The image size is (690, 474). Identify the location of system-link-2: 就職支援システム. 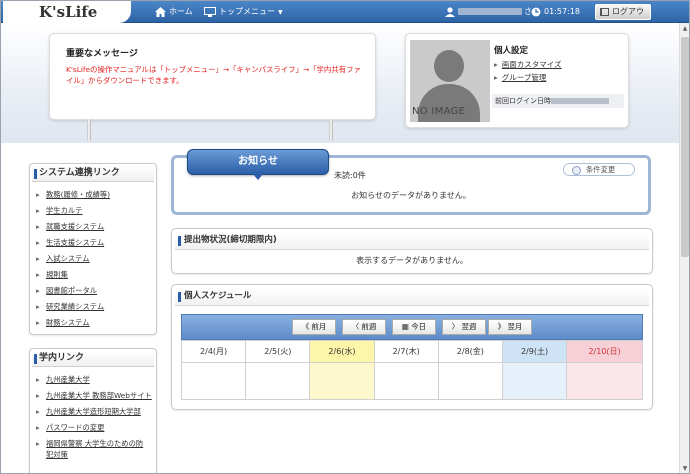
(93, 226).